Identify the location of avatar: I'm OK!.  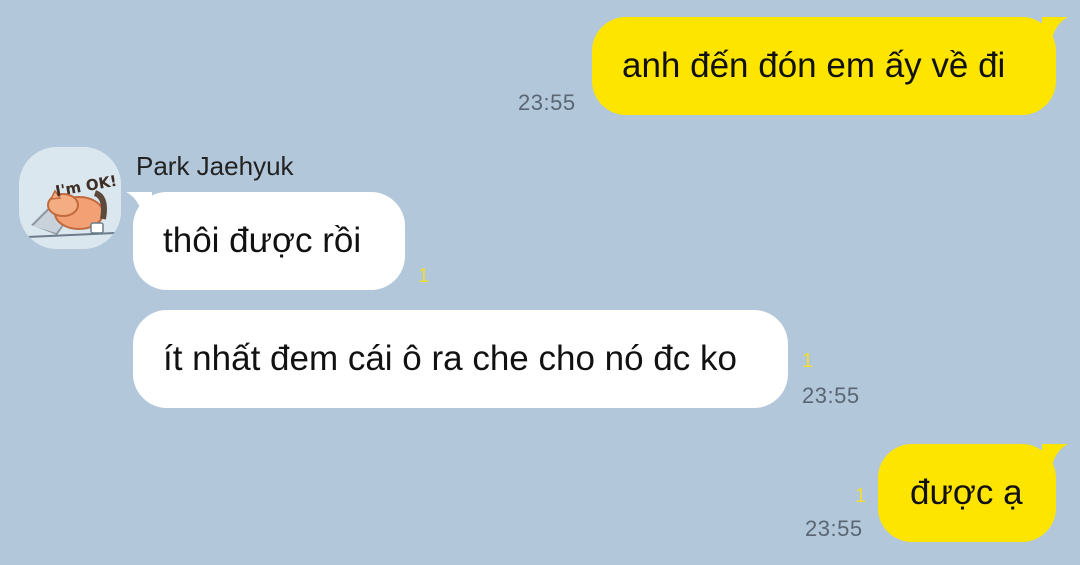
(70, 198).